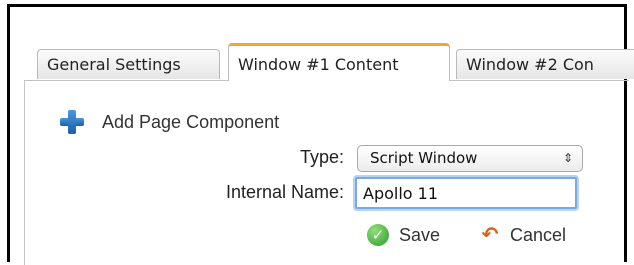 This screenshot has width=634, height=265. Describe the element at coordinates (128, 64) in the screenshot. I see `tab-general-settings: General Settings` at that location.